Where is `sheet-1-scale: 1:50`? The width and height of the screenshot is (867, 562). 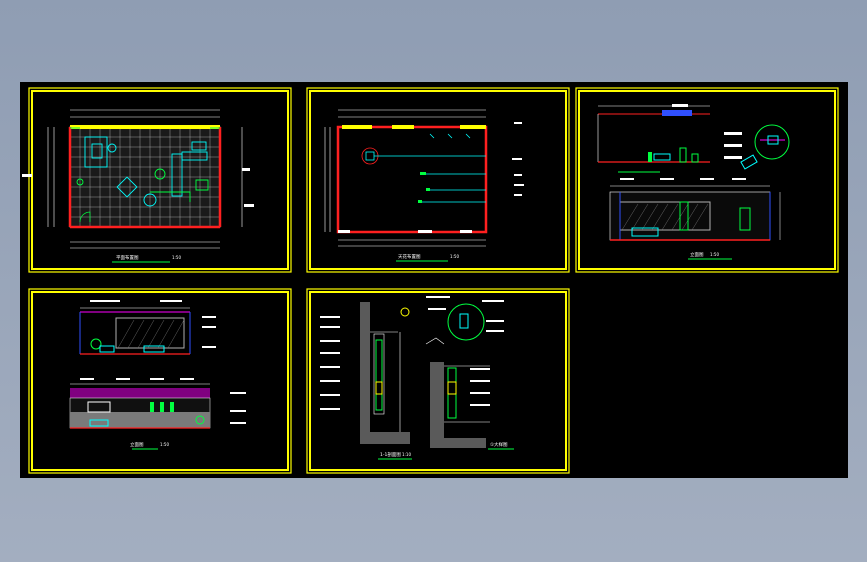
sheet-1-scale: 1:50 is located at coordinates (176, 257).